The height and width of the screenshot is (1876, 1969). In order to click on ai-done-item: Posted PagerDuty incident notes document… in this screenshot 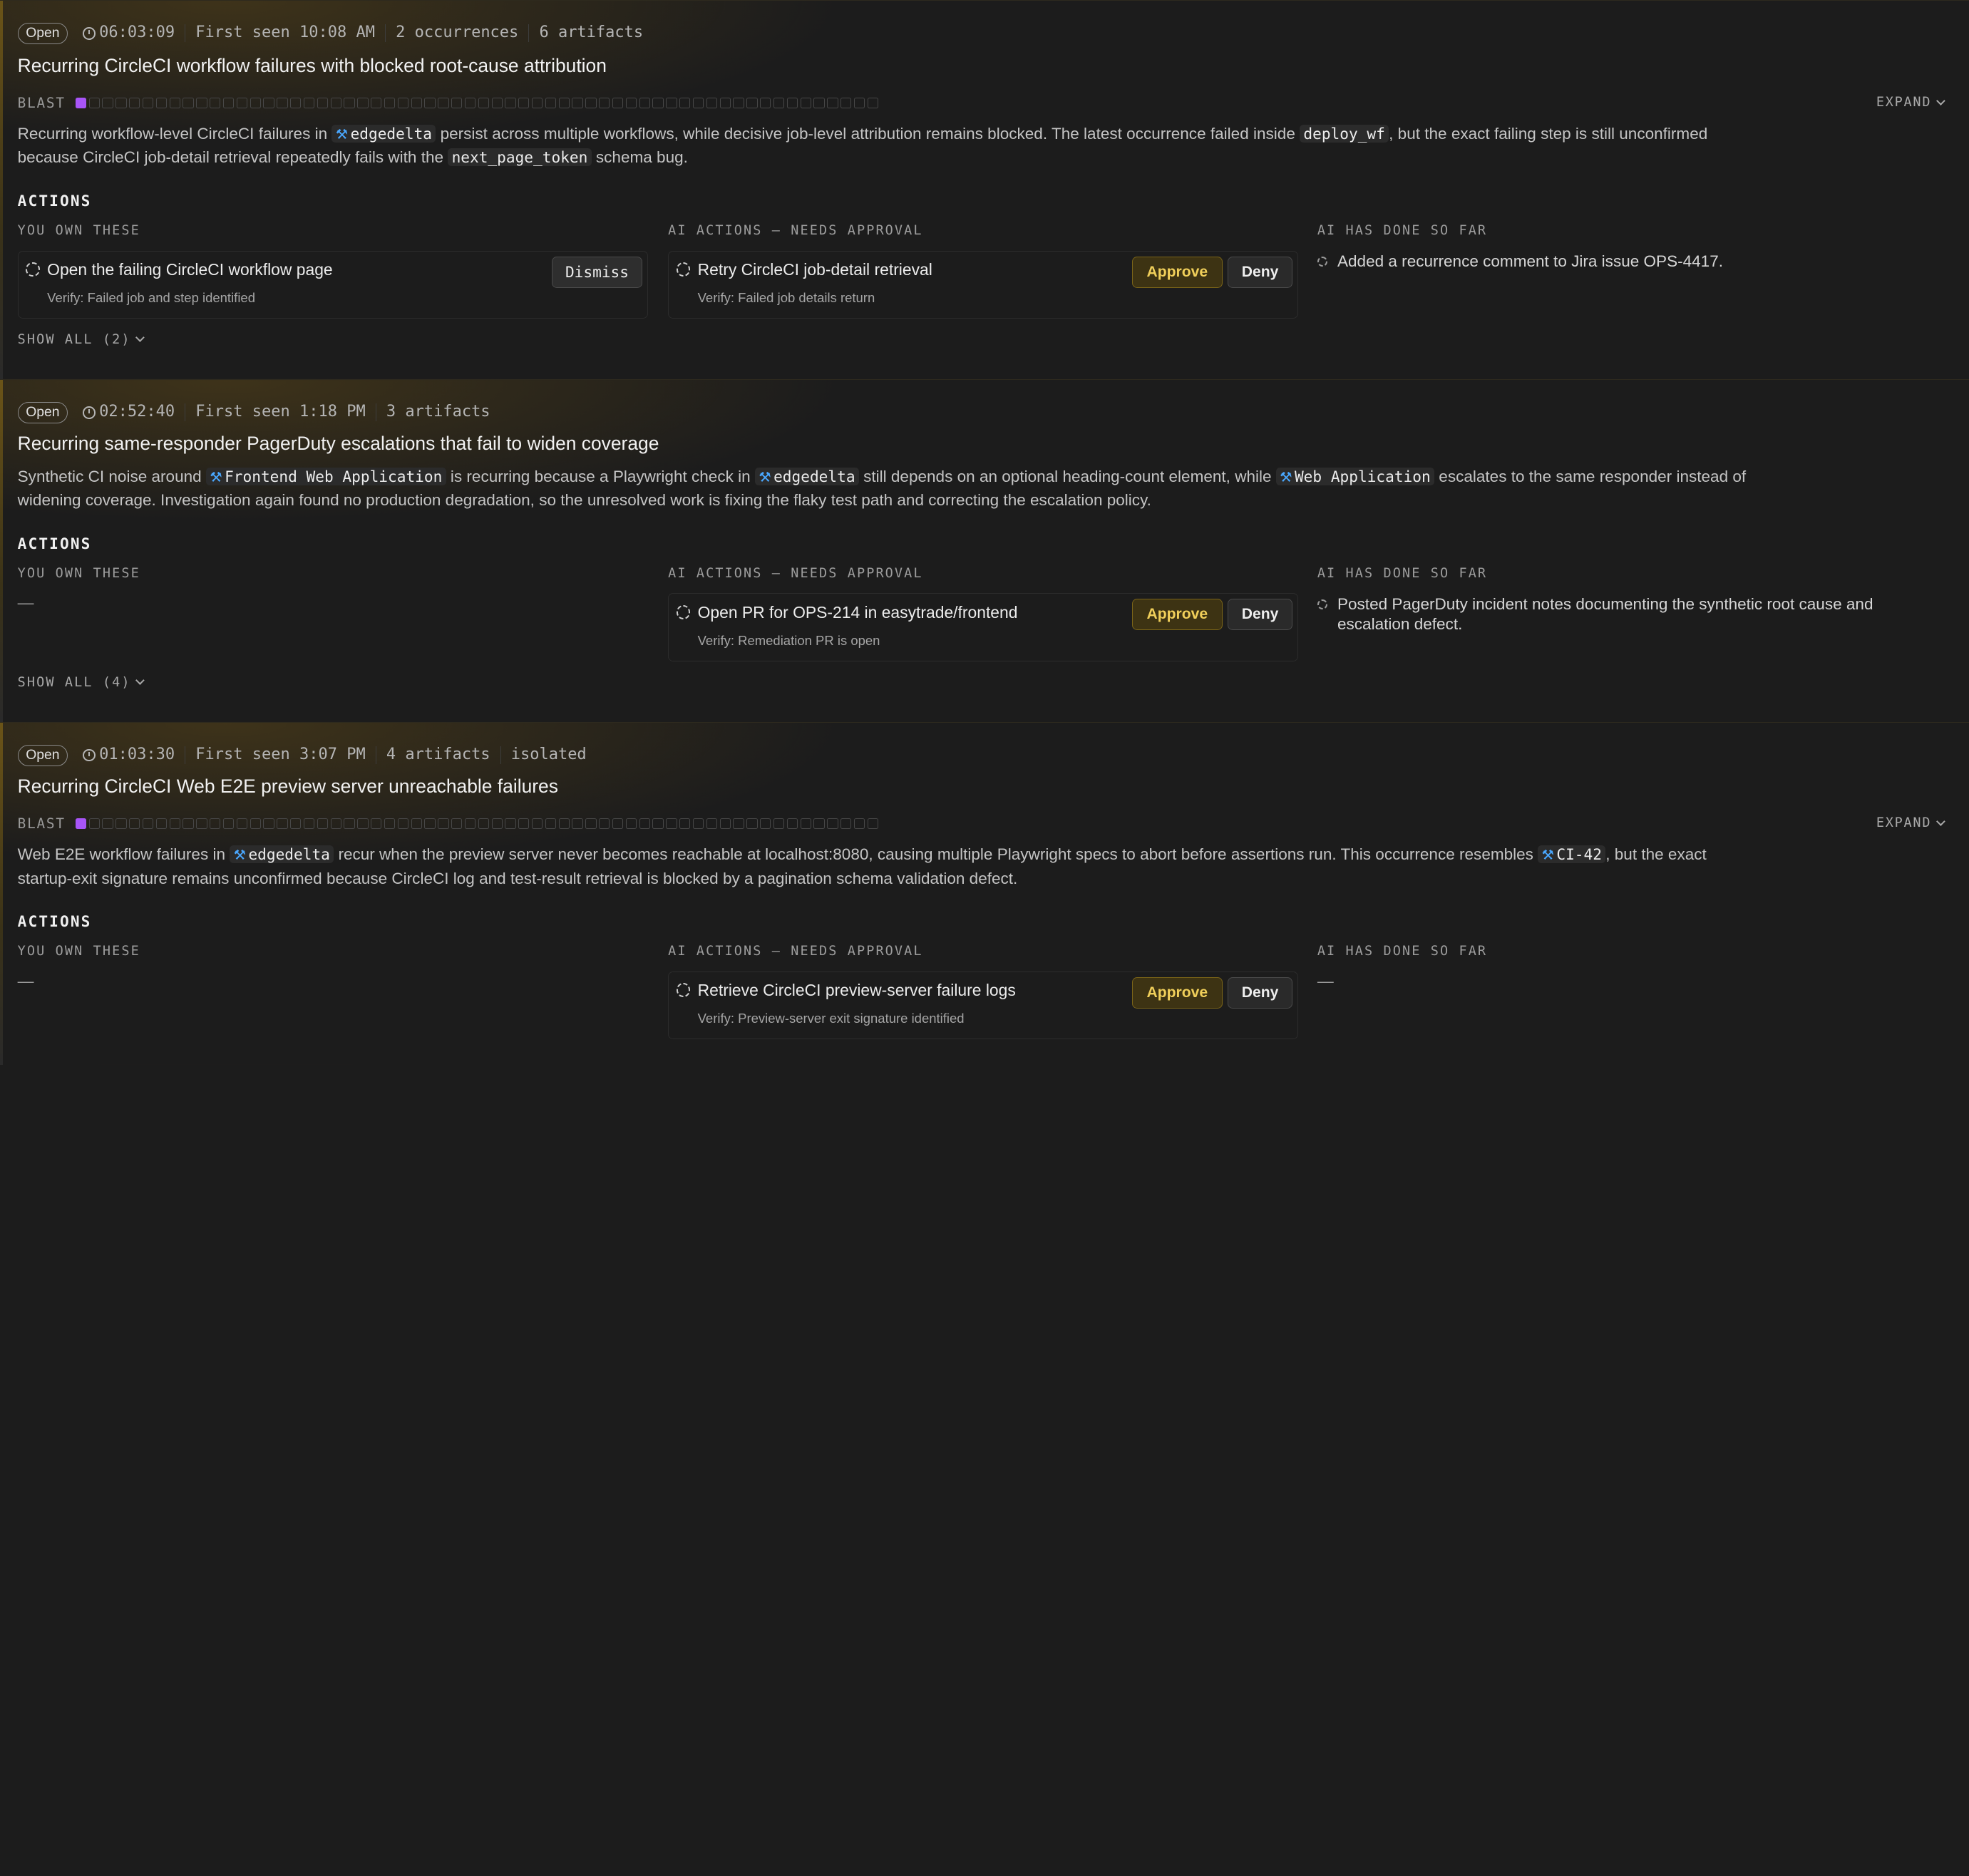, I will do `click(1612, 614)`.